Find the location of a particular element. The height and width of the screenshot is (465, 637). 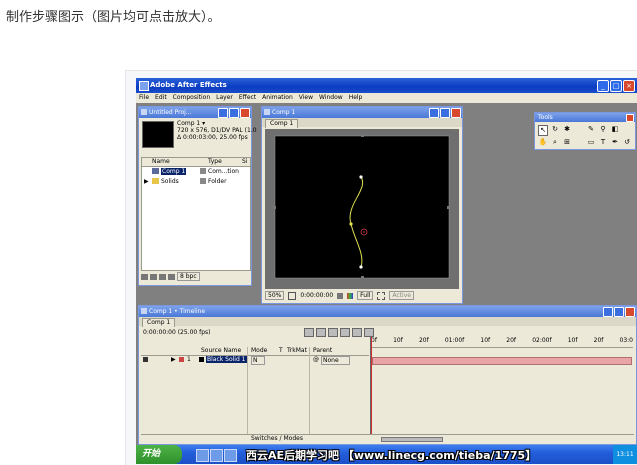

column-name: Name is located at coordinates (161, 161).